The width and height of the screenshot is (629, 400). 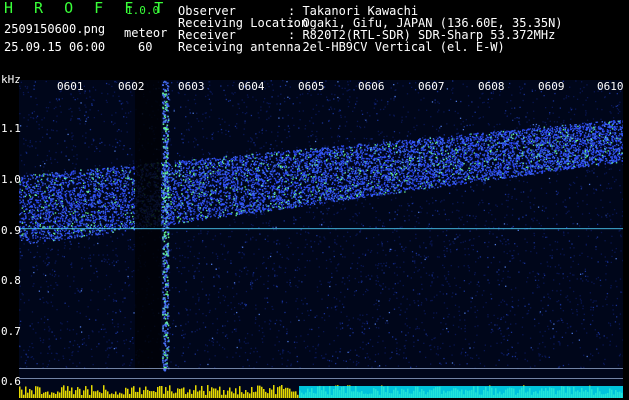 I want to click on freq-tick-0.8: 0.8, so click(x=11, y=280).